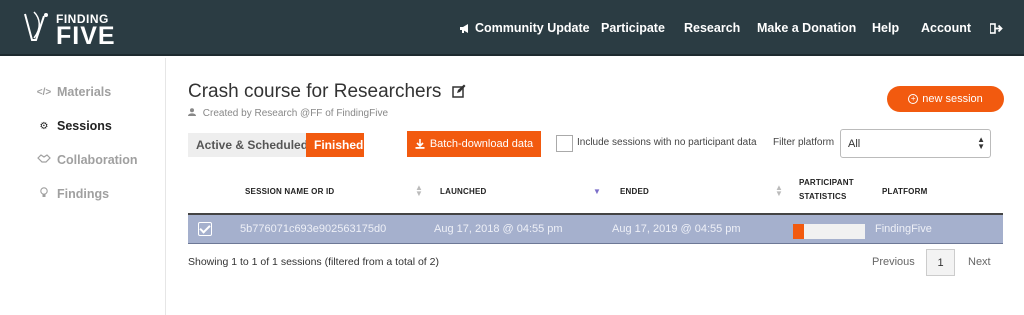 The width and height of the screenshot is (1024, 315). What do you see at coordinates (481, 144) in the screenshot?
I see `batch-download-label: Batch-download data` at bounding box center [481, 144].